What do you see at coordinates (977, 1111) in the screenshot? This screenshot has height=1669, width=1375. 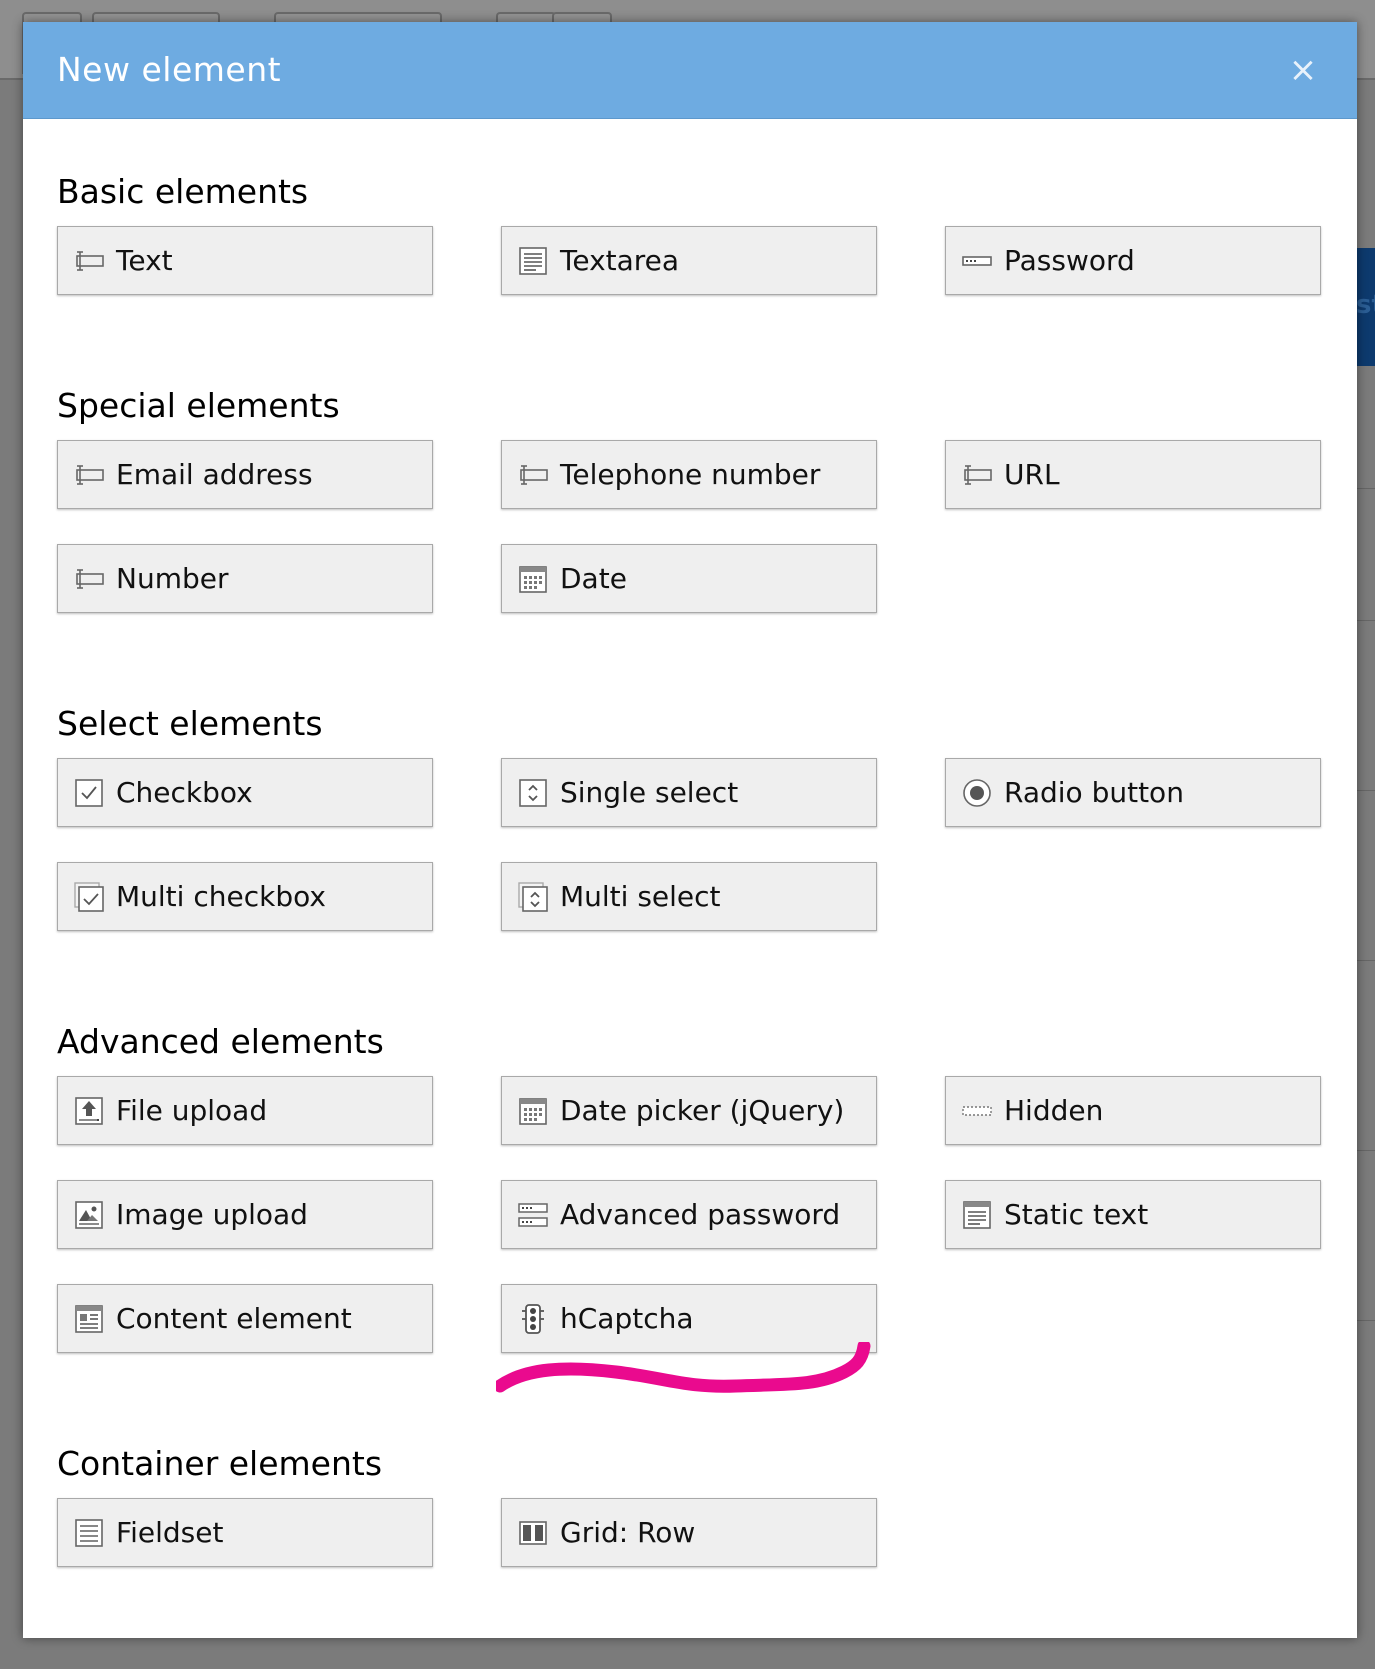 I see `hidden-field-icon` at bounding box center [977, 1111].